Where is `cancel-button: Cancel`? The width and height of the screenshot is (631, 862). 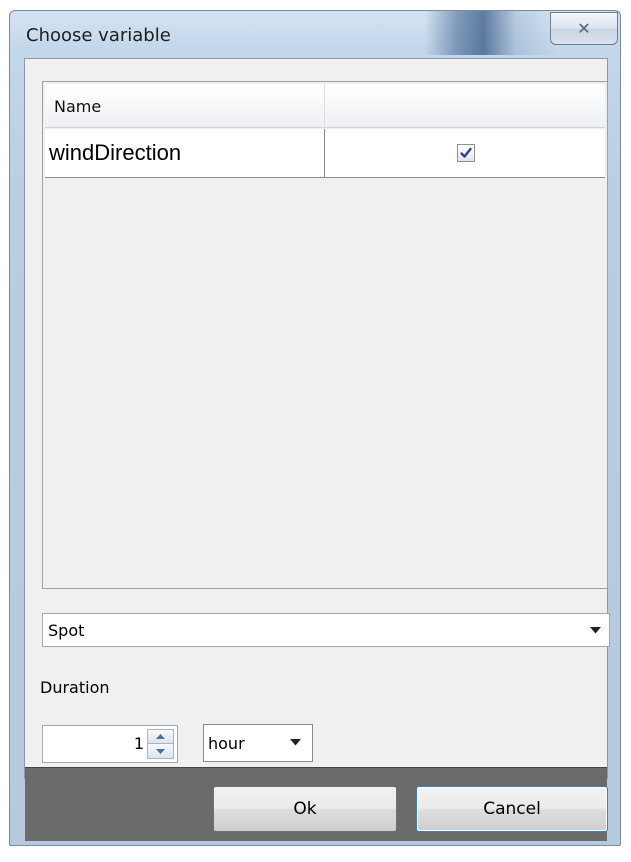
cancel-button: Cancel is located at coordinates (512, 809).